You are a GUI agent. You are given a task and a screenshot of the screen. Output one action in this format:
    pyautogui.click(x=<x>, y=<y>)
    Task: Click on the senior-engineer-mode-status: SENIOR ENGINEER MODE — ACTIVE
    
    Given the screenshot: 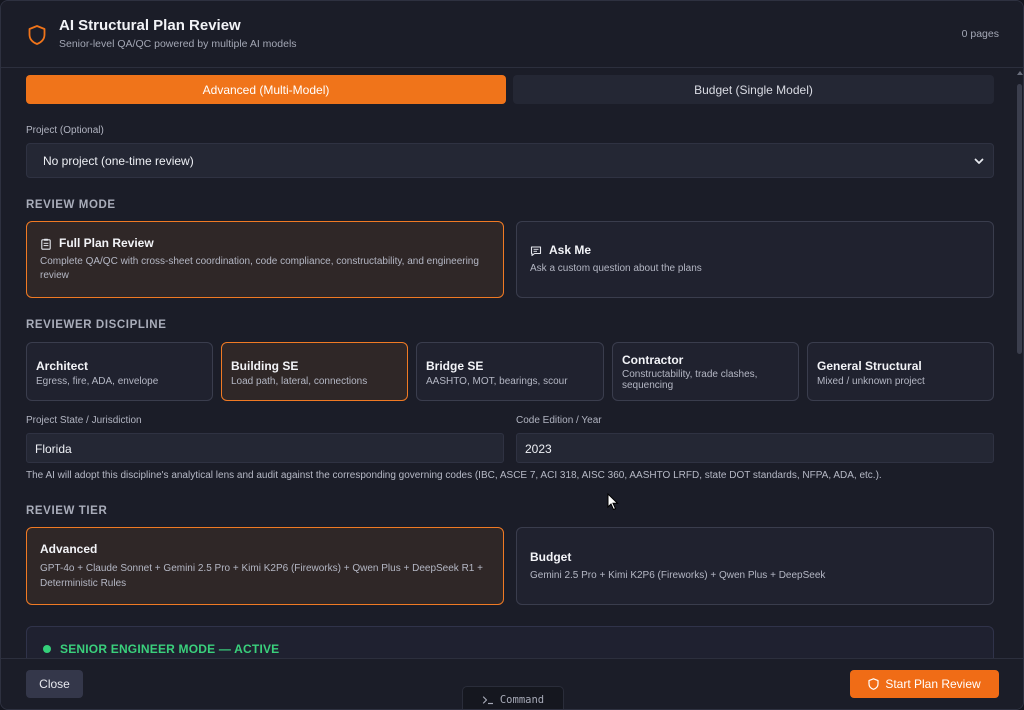 What is the action you would take?
    pyautogui.click(x=170, y=649)
    